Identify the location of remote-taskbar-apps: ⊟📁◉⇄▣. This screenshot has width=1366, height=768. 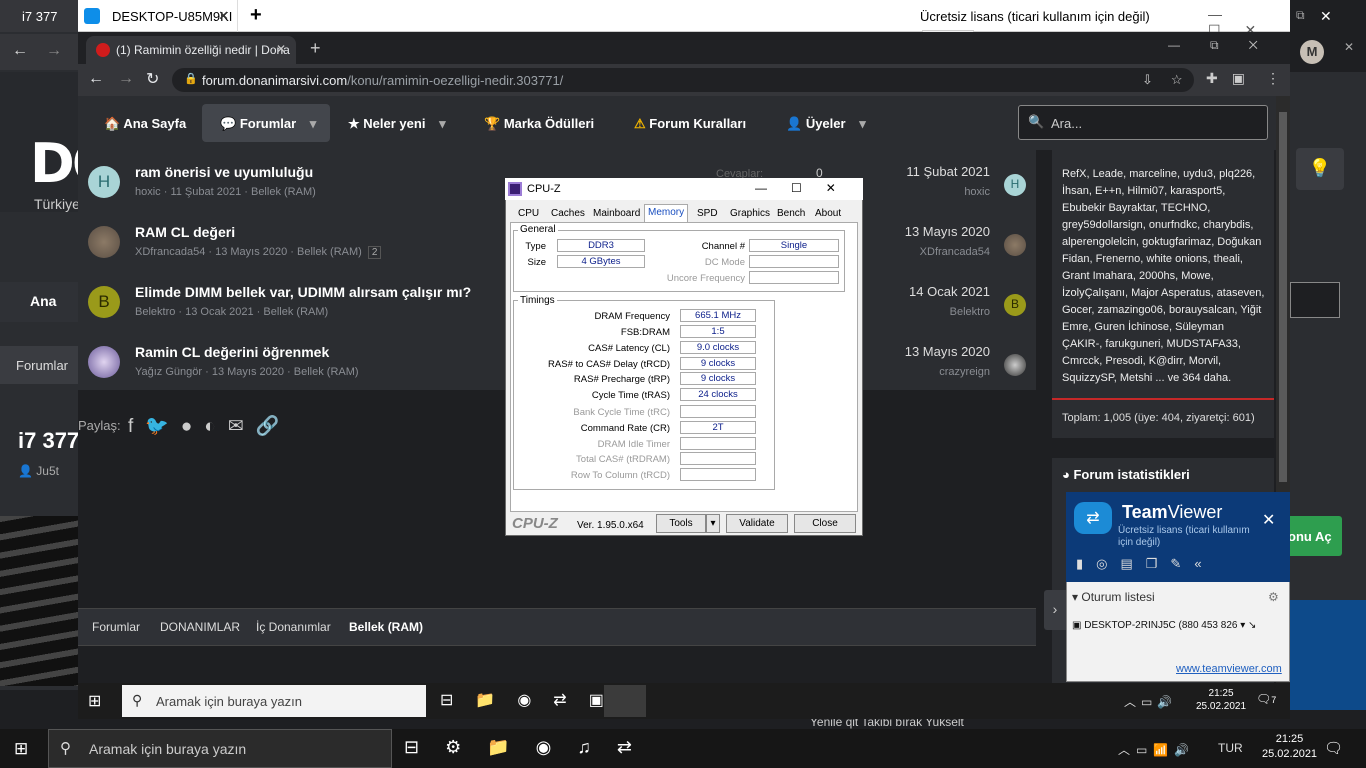
(533, 700).